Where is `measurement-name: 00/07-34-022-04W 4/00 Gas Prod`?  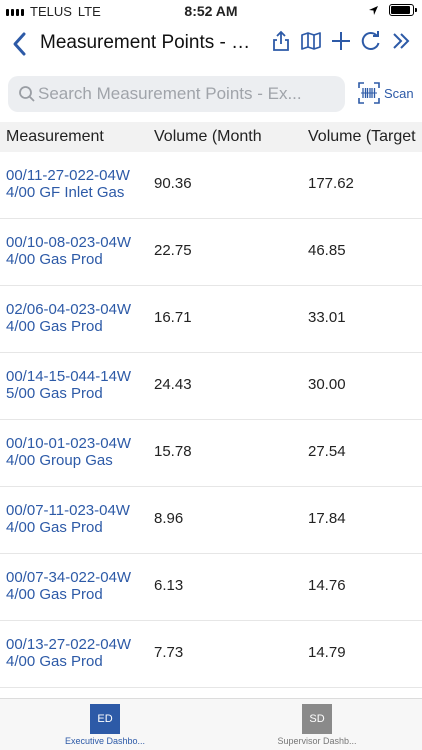
measurement-name: 00/07-34-022-04W 4/00 Gas Prod is located at coordinates (78, 586).